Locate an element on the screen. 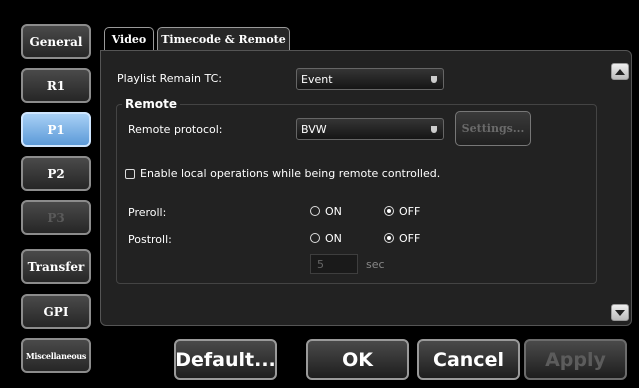  remote-group-title: Remote is located at coordinates (151, 104).